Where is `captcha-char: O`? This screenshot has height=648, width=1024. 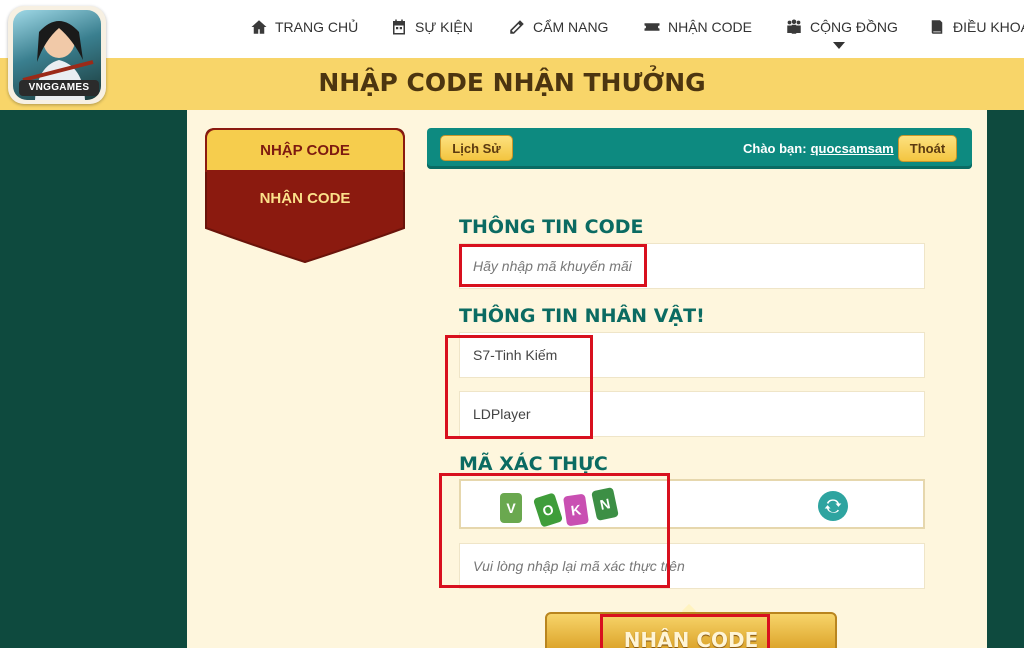
captcha-char: O is located at coordinates (548, 510).